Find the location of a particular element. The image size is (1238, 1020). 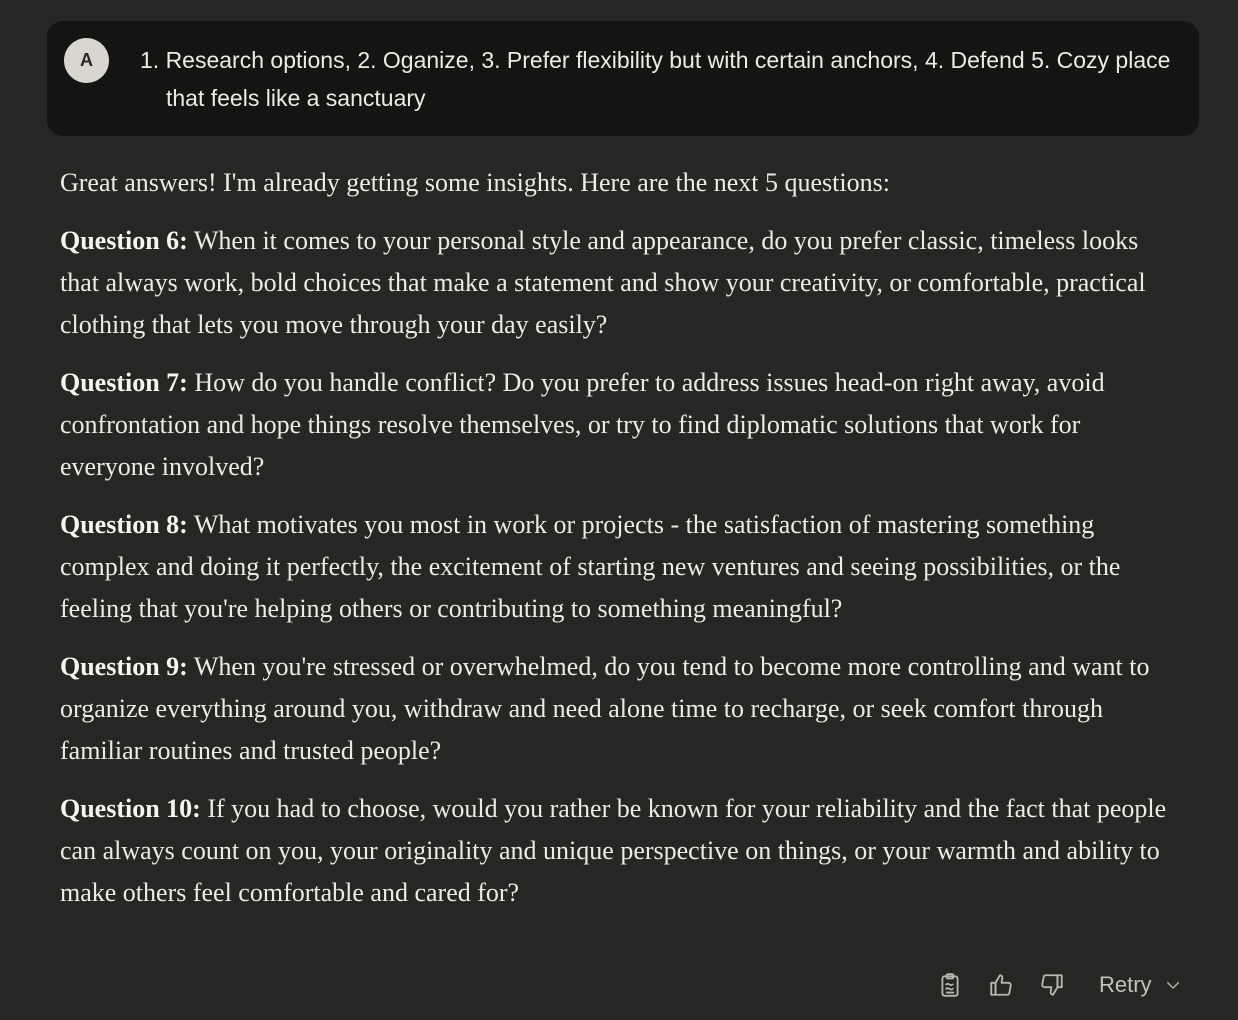

thumbs-down-icon is located at coordinates (1052, 985).